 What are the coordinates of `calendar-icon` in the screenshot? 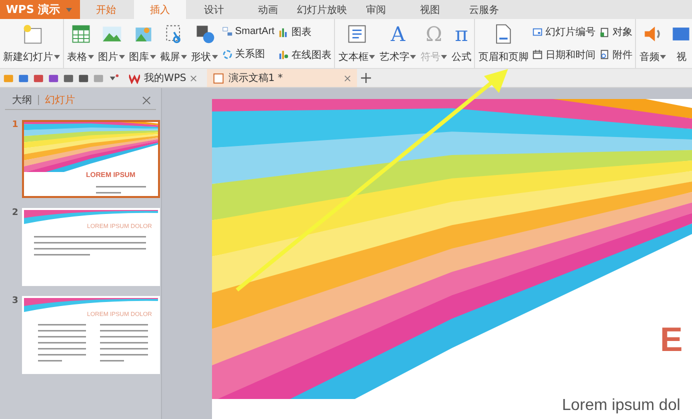 It's located at (538, 54).